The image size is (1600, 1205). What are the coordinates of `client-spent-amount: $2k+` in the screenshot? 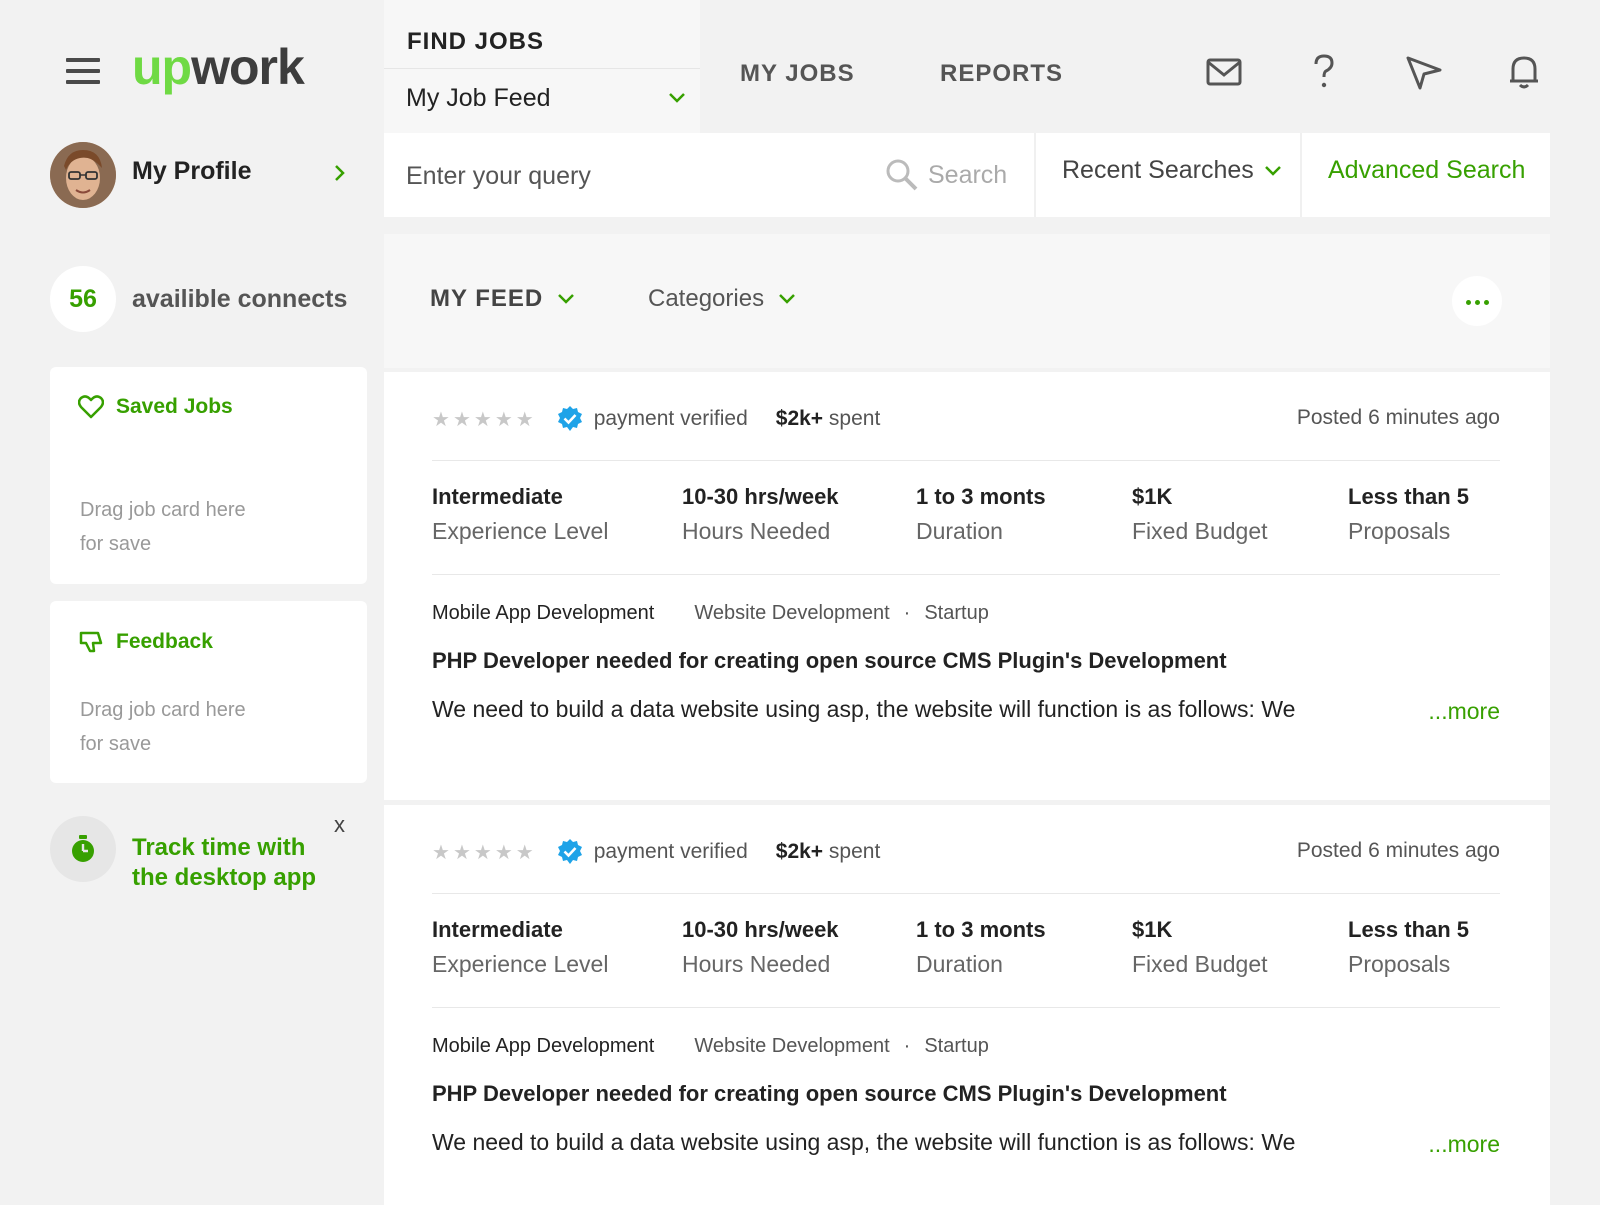 It's located at (799, 418).